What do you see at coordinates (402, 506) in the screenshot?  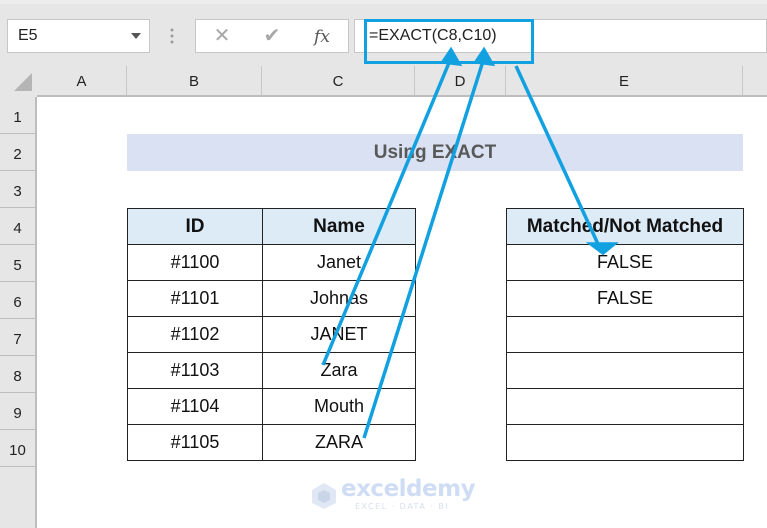 I see `watermark-tagline: EXCEL · DATA · BI` at bounding box center [402, 506].